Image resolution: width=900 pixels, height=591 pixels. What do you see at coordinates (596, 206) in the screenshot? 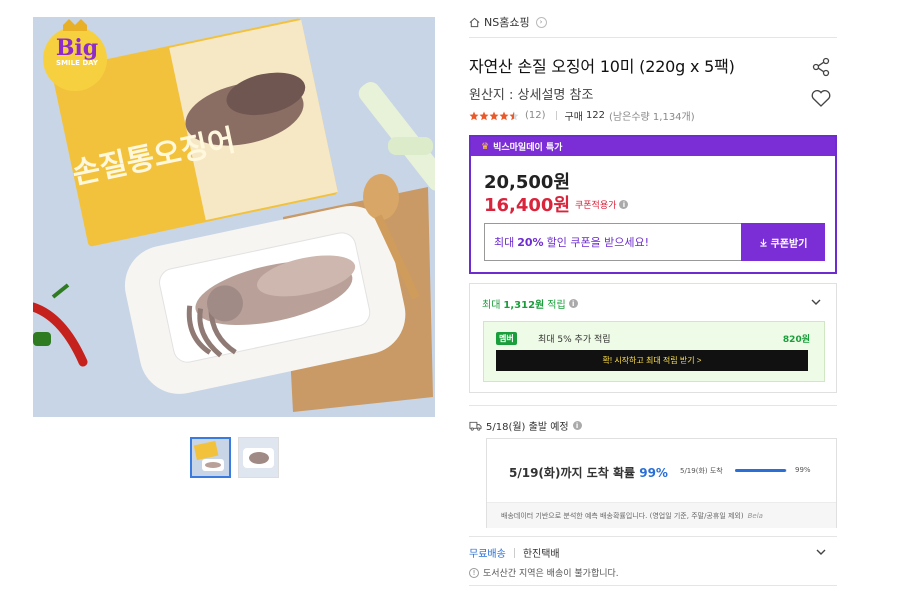
I see `coupon-price-label: 쿠폰적용가` at bounding box center [596, 206].